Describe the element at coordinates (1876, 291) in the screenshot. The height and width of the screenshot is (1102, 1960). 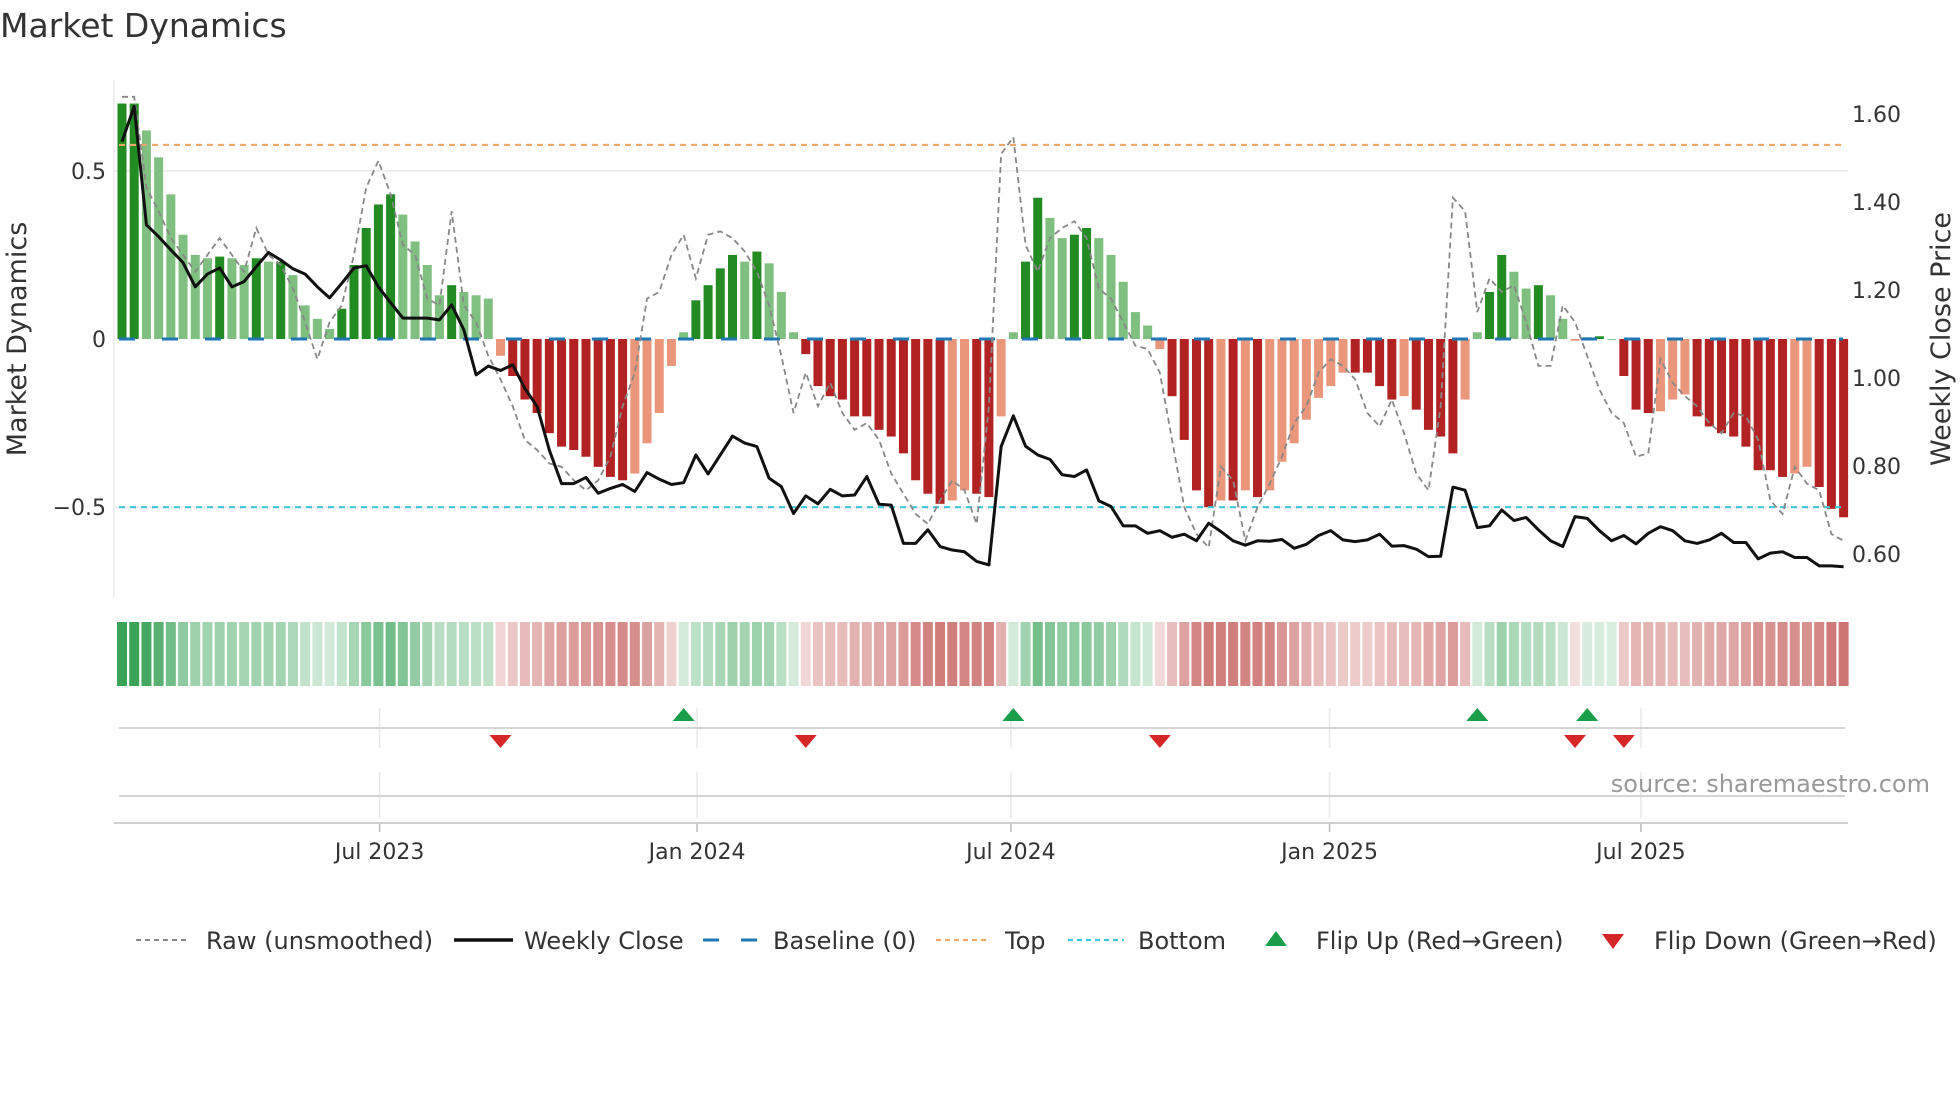
I see `y-tick-label-right: 1.20` at that location.